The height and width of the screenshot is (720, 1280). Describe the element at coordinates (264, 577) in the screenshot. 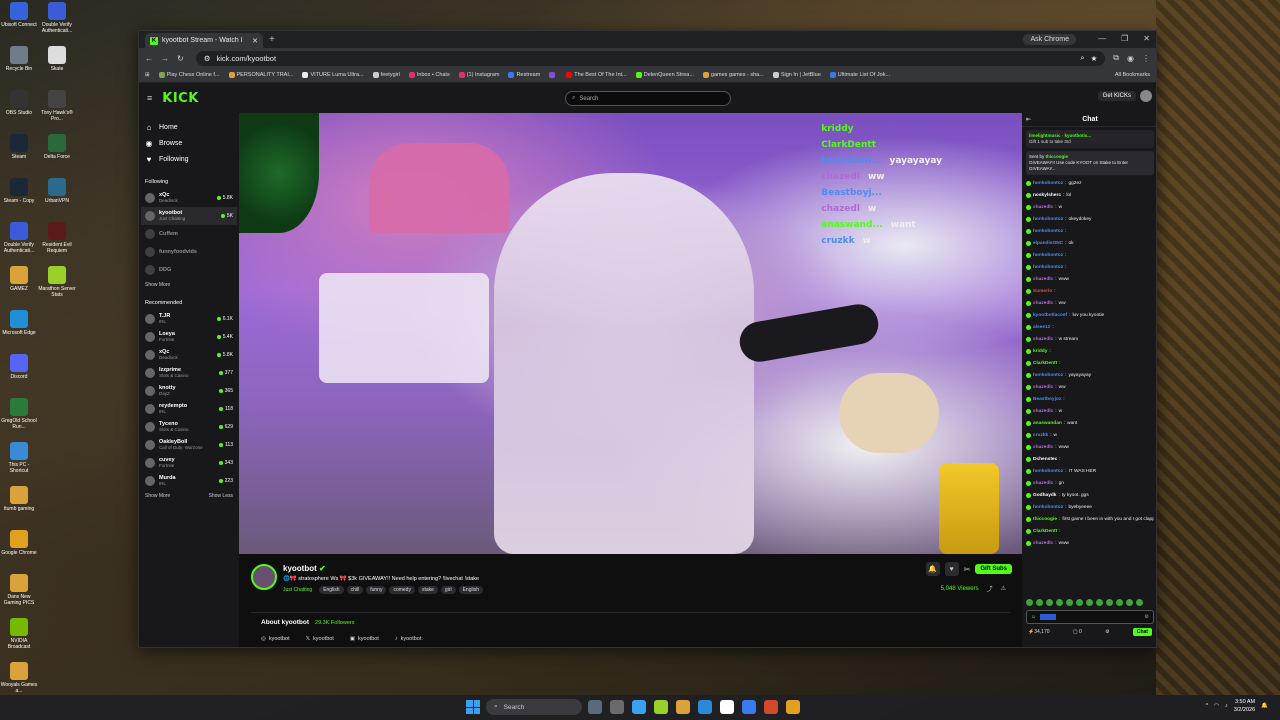

I see `streamer-avatar` at that location.